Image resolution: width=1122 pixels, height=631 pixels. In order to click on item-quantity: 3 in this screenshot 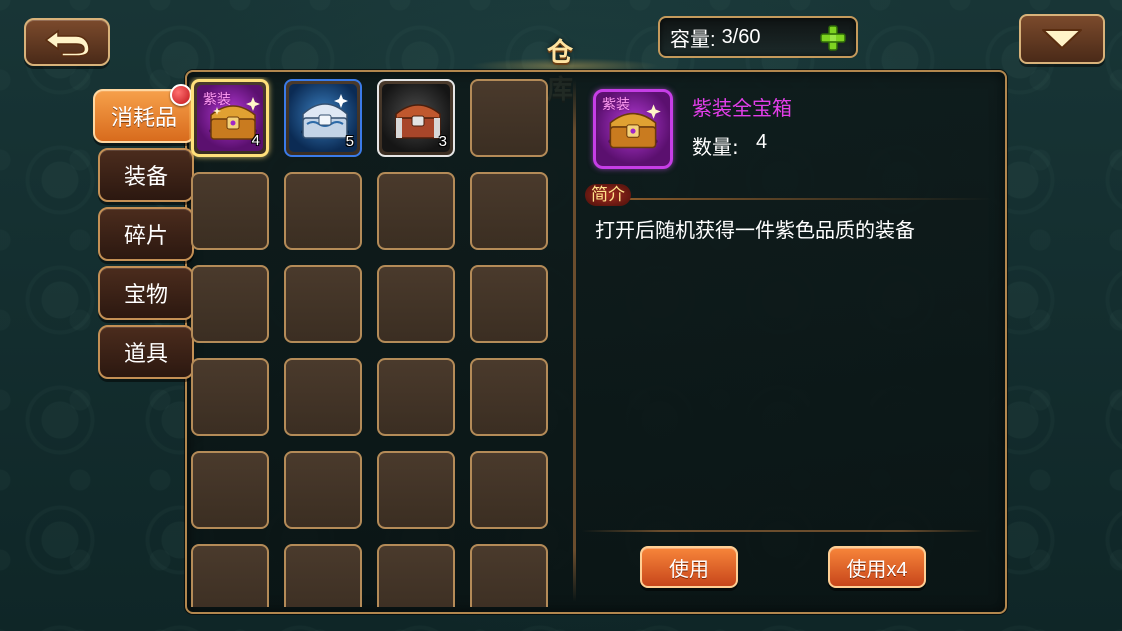, I will do `click(442, 141)`.